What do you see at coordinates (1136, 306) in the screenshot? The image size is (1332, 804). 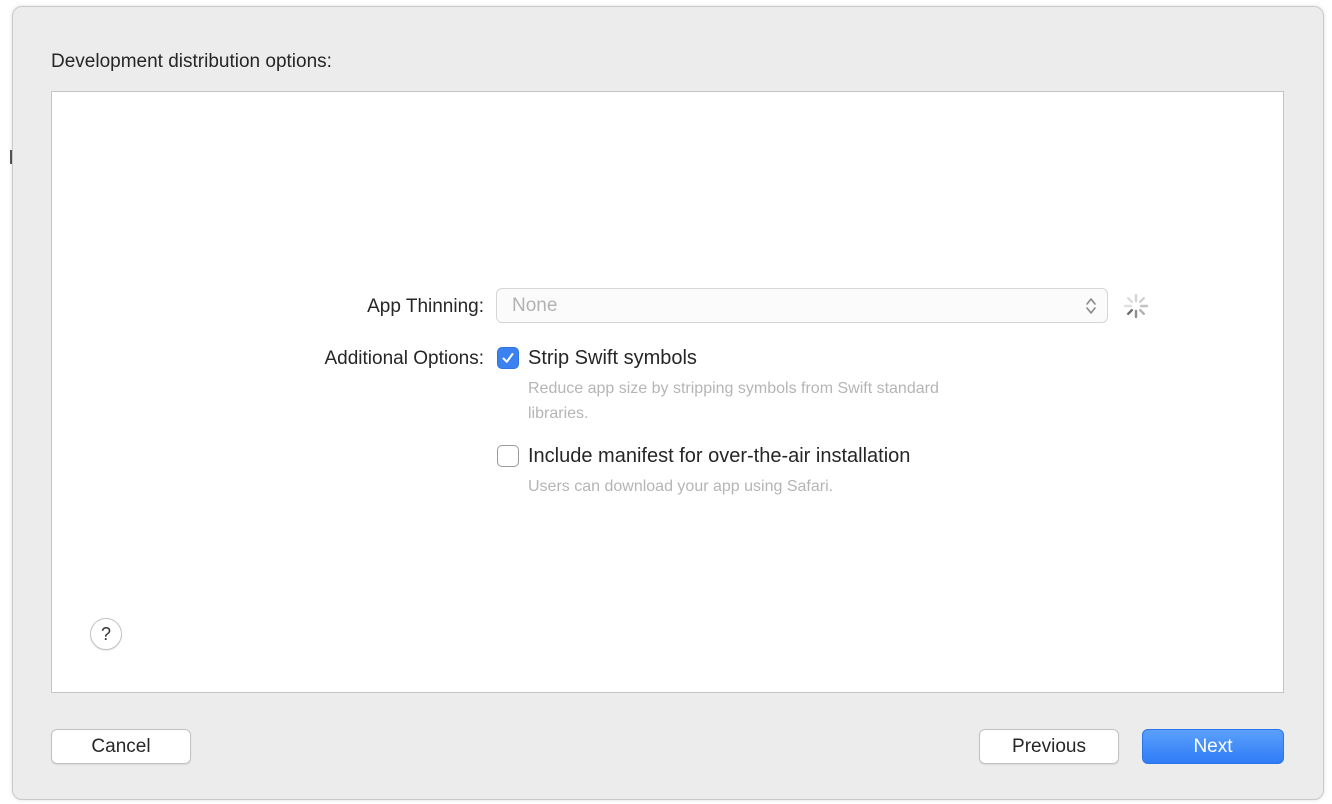 I see `spinner-icon` at bounding box center [1136, 306].